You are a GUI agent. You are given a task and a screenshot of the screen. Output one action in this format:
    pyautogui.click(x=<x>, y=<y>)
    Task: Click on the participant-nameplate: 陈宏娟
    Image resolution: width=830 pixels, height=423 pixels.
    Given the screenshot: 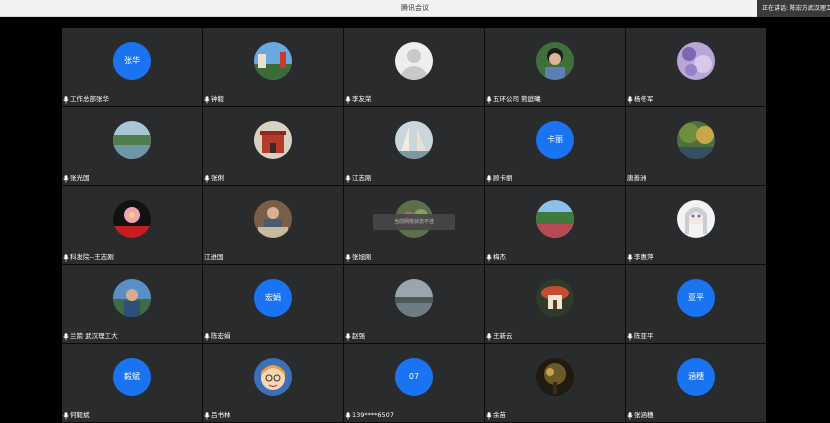 What is the action you would take?
    pyautogui.click(x=217, y=336)
    